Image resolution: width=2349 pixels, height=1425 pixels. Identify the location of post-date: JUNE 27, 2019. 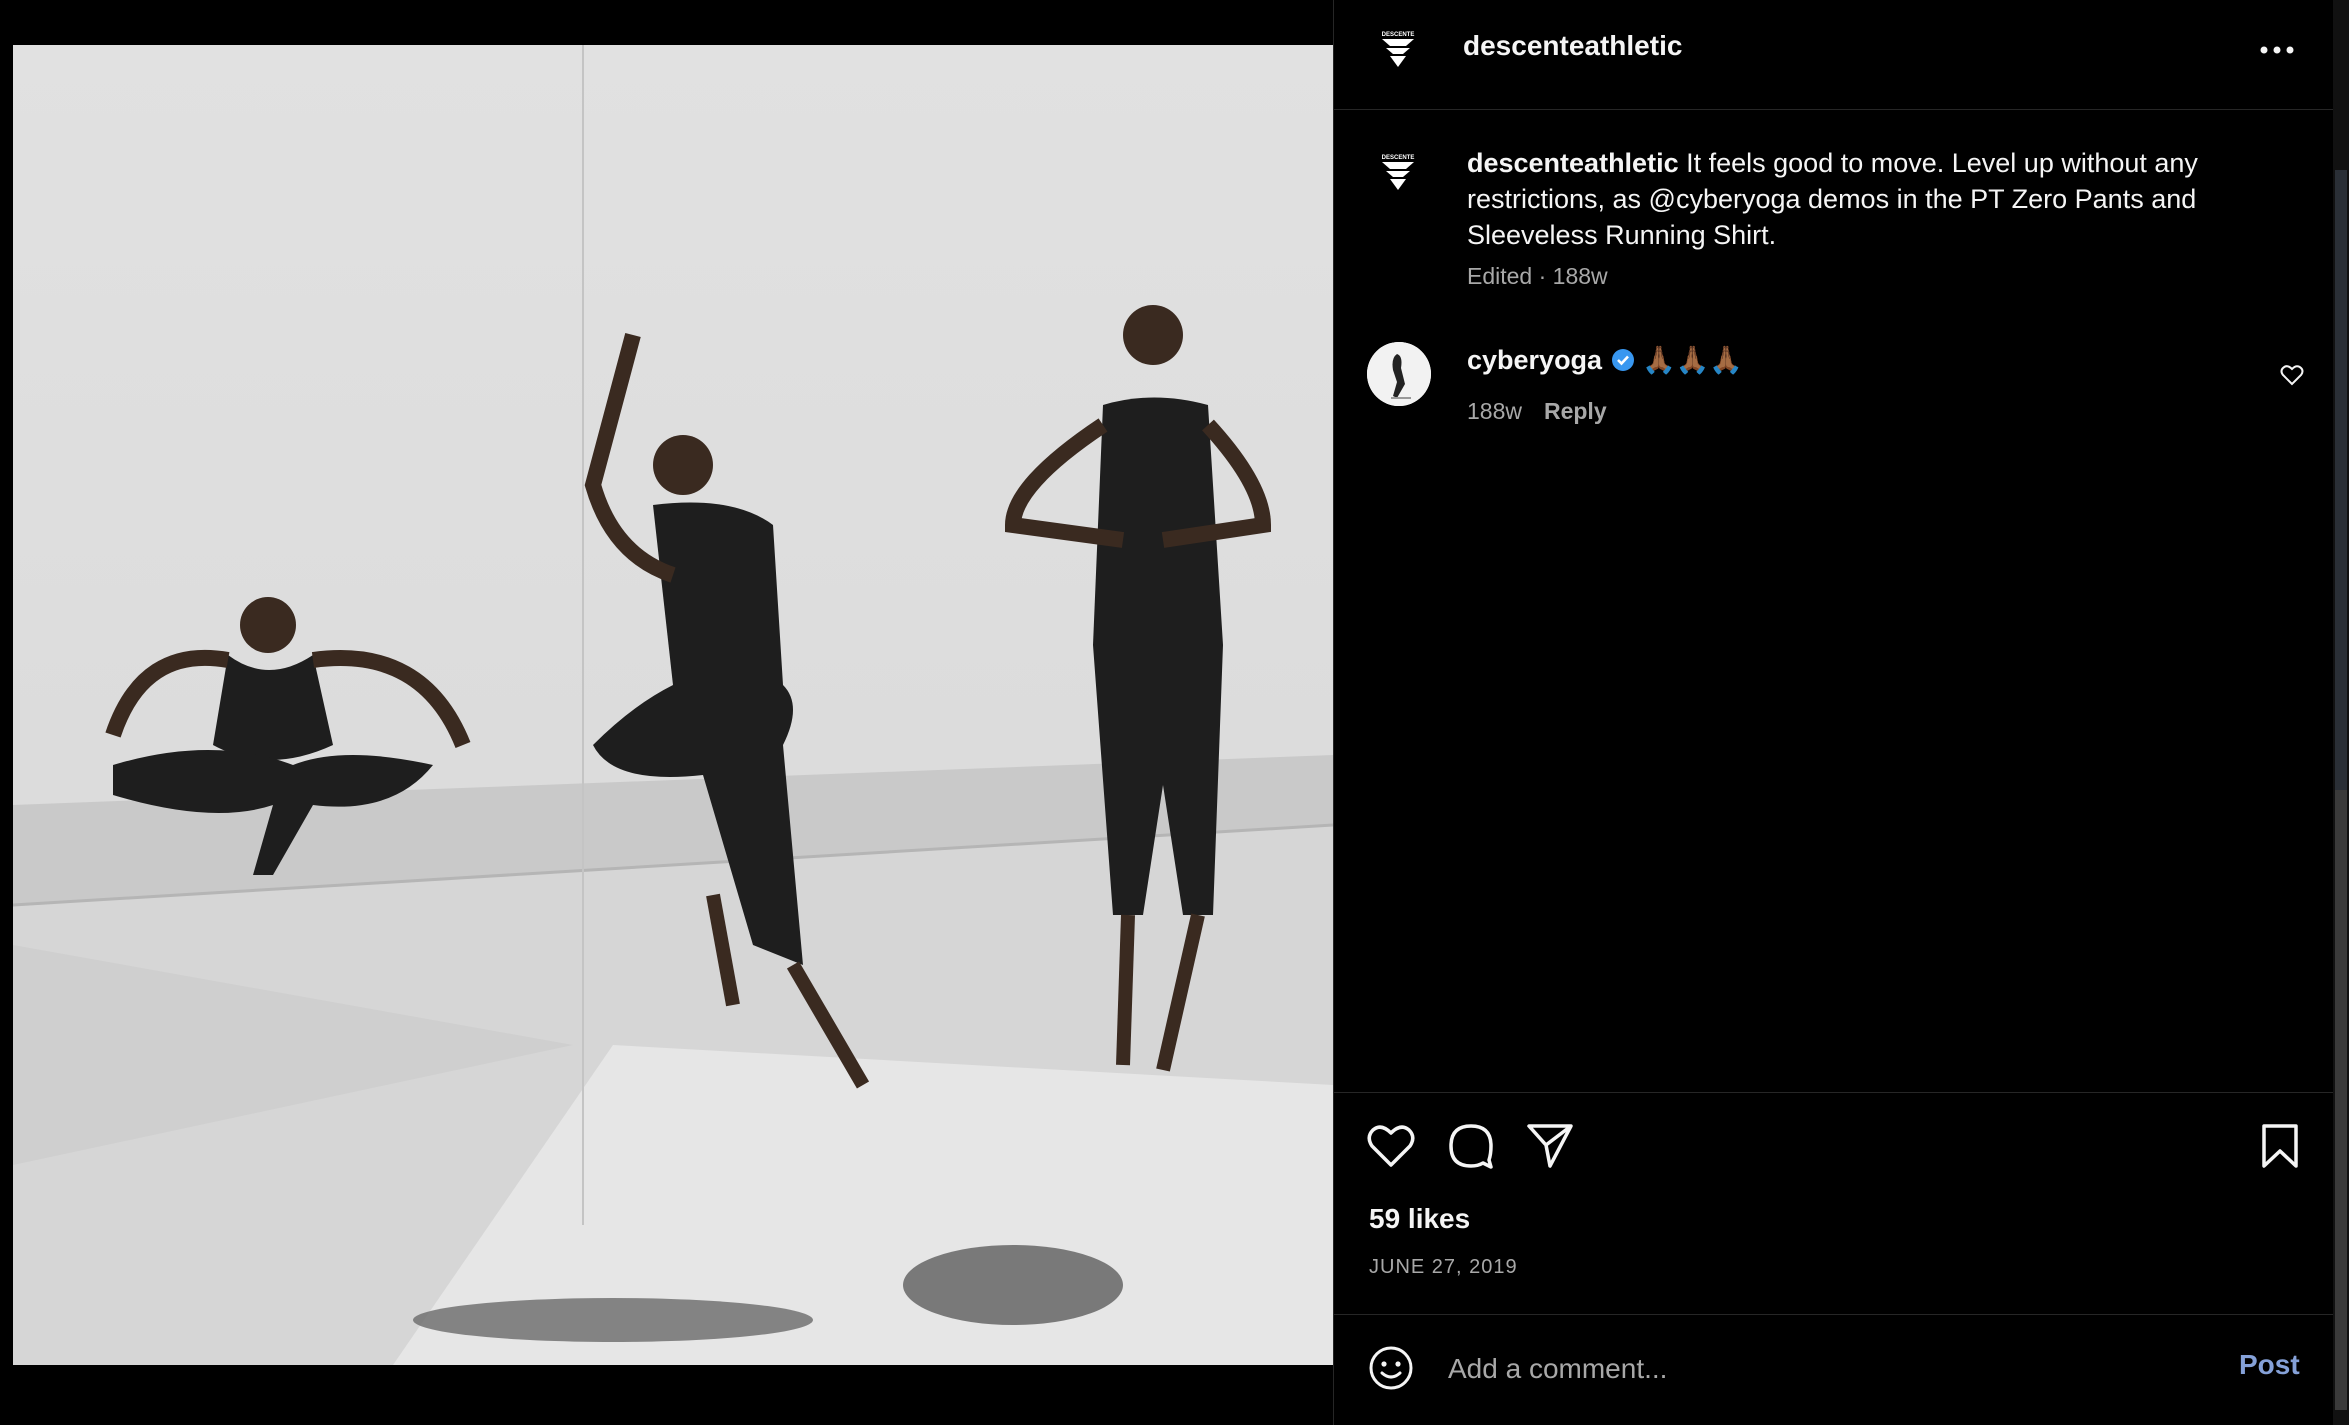
(1443, 1267).